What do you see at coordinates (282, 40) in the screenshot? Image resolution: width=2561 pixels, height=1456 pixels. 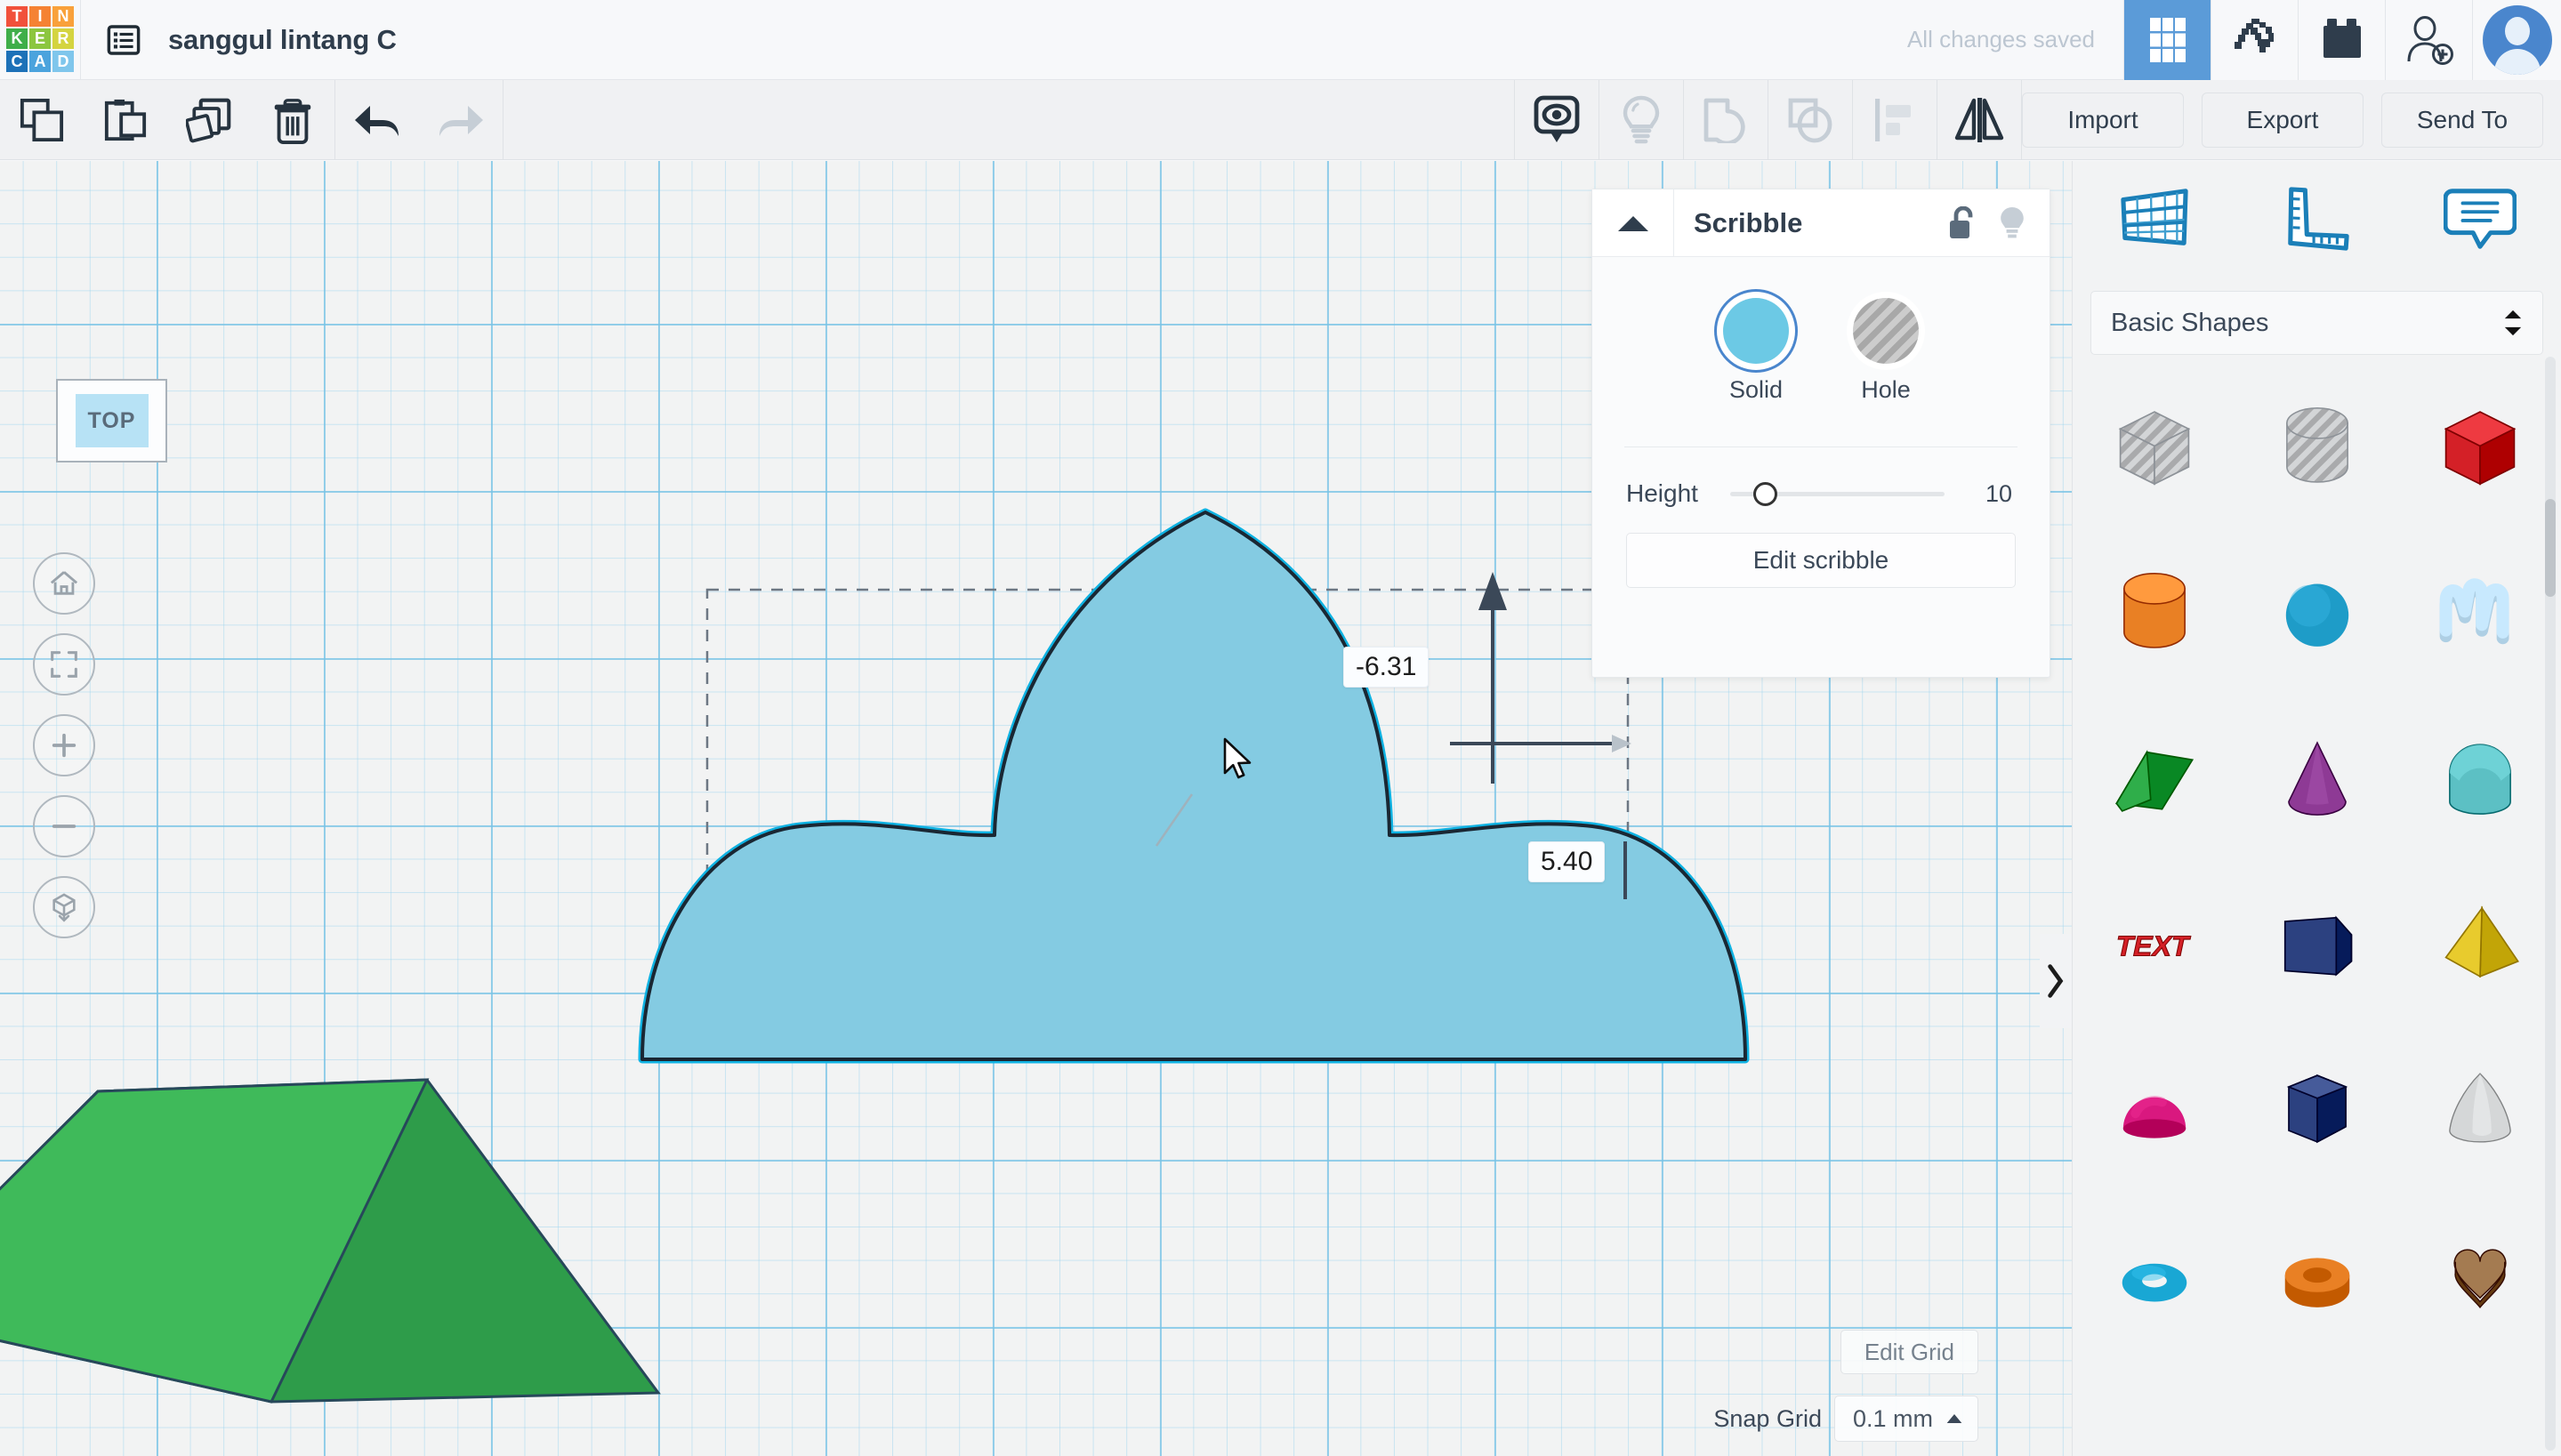 I see `project-title: sanggul lintang C` at bounding box center [282, 40].